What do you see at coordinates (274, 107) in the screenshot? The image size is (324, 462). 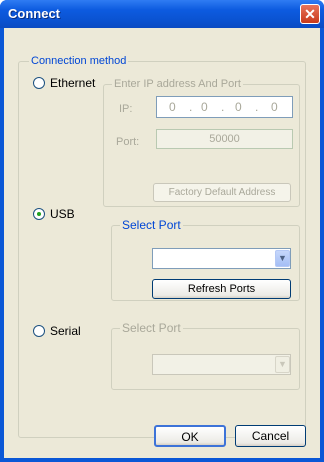 I see `ip-octet-4: 0` at bounding box center [274, 107].